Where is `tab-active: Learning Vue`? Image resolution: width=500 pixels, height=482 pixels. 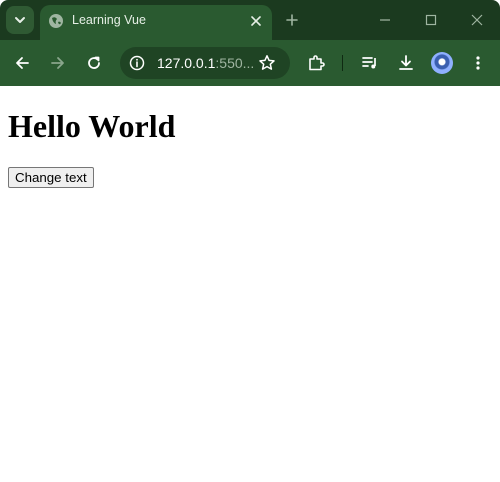 tab-active: Learning Vue is located at coordinates (156, 22).